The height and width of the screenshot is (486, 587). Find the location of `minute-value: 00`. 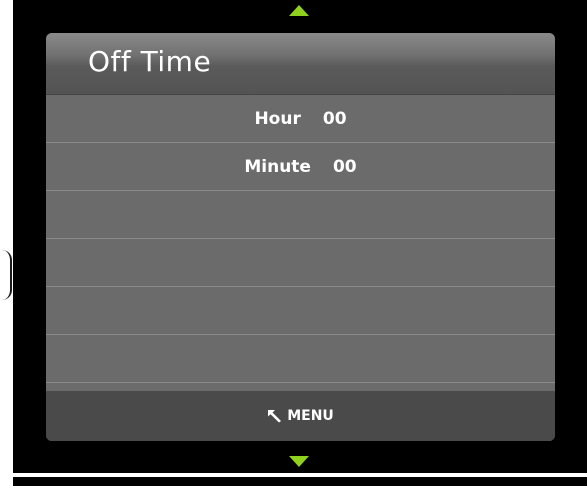

minute-value: 00 is located at coordinates (344, 166).